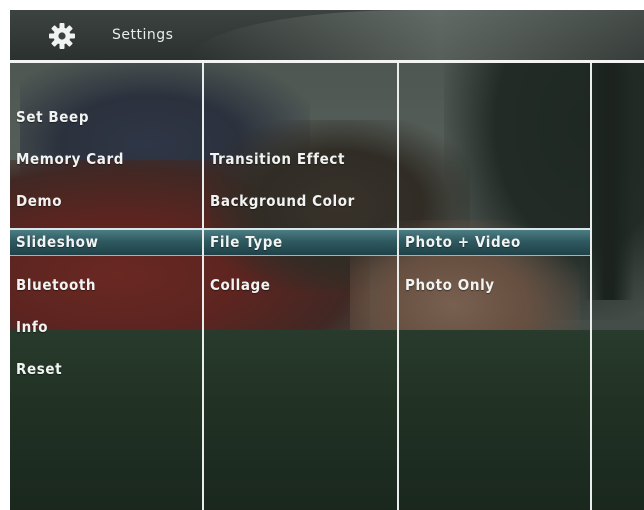 The width and height of the screenshot is (644, 510). Describe the element at coordinates (300, 242) in the screenshot. I see `menu-item-file-type: File Type` at that location.